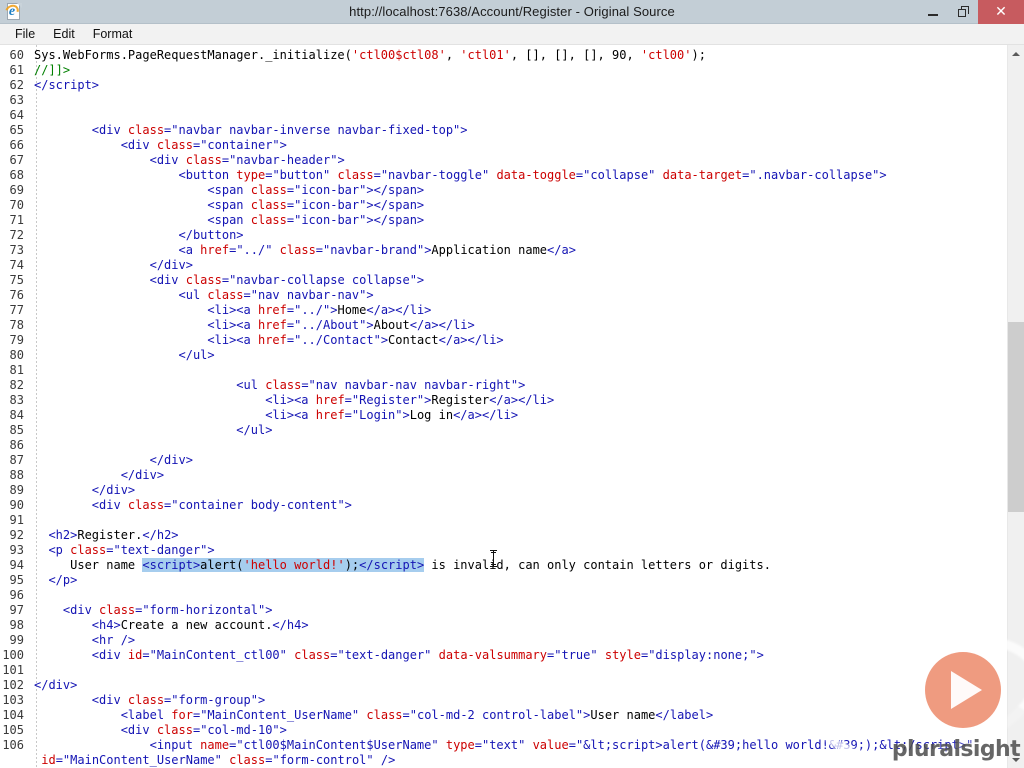 This screenshot has width=1024, height=768. Describe the element at coordinates (323, 760) in the screenshot. I see `code-token: "form-control"` at that location.